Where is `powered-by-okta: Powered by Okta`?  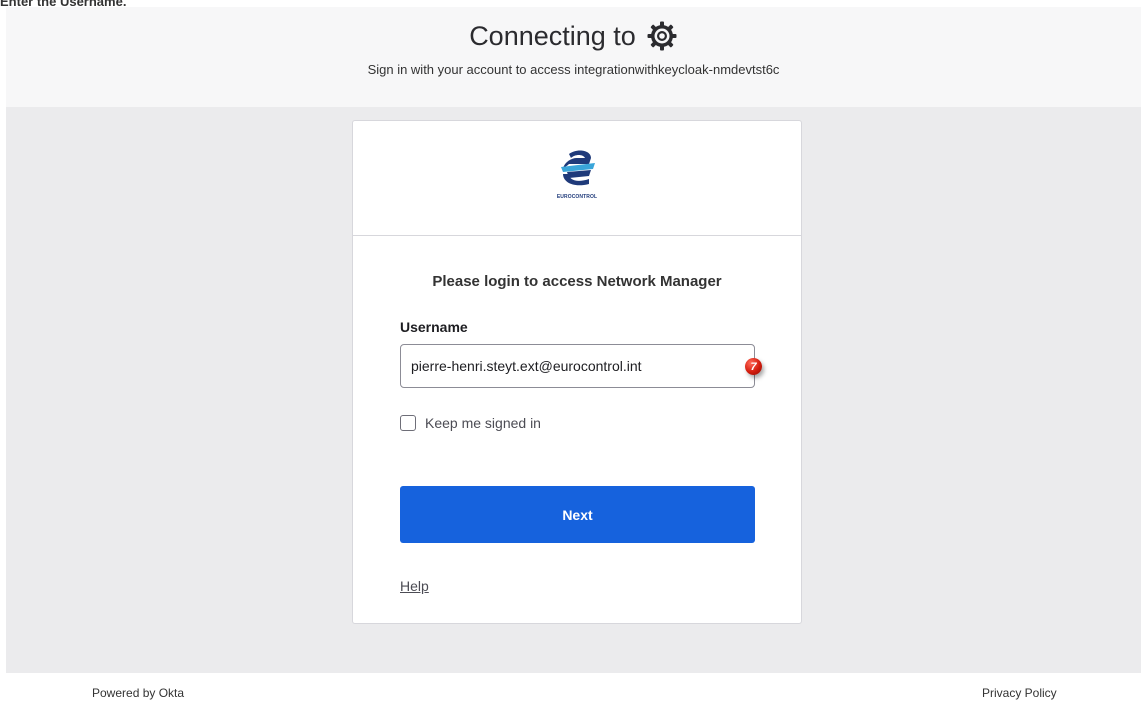 powered-by-okta: Powered by Okta is located at coordinates (138, 693).